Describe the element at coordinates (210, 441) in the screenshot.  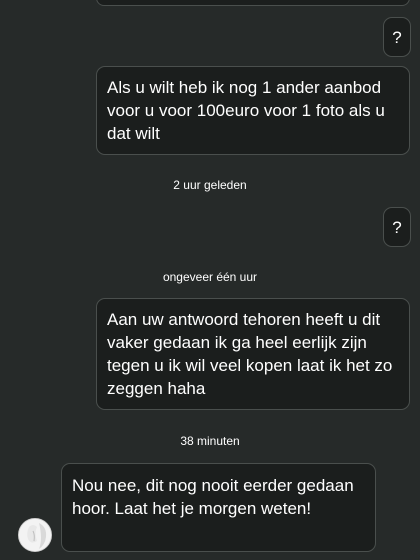
I see `timestamp: 38 minuten` at that location.